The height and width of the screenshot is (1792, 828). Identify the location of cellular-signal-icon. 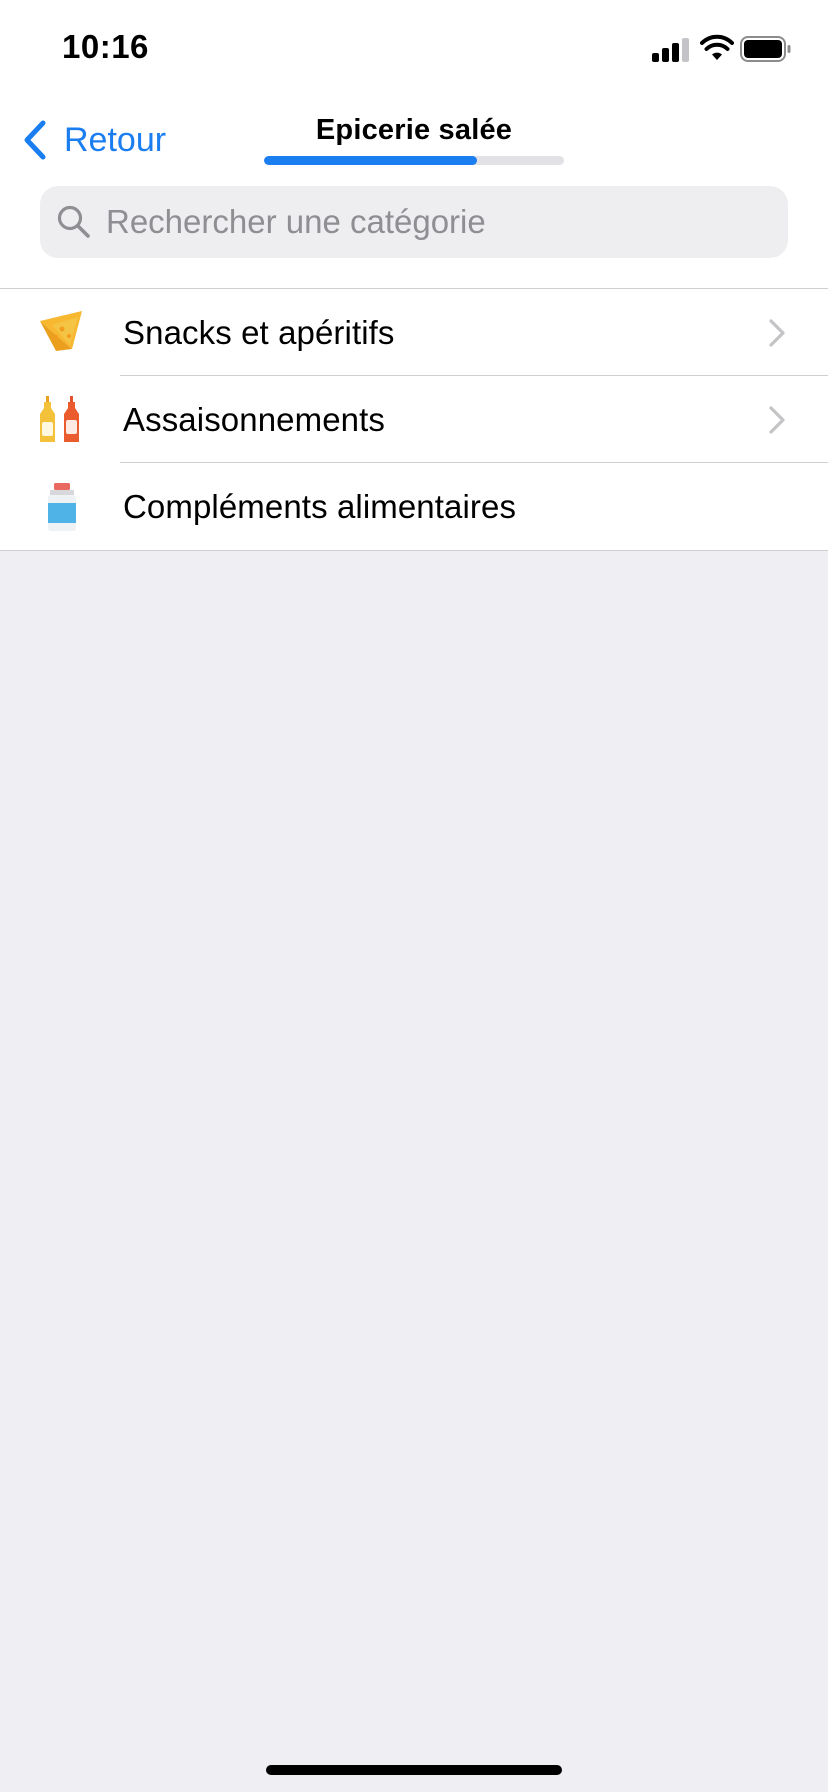
(671, 50).